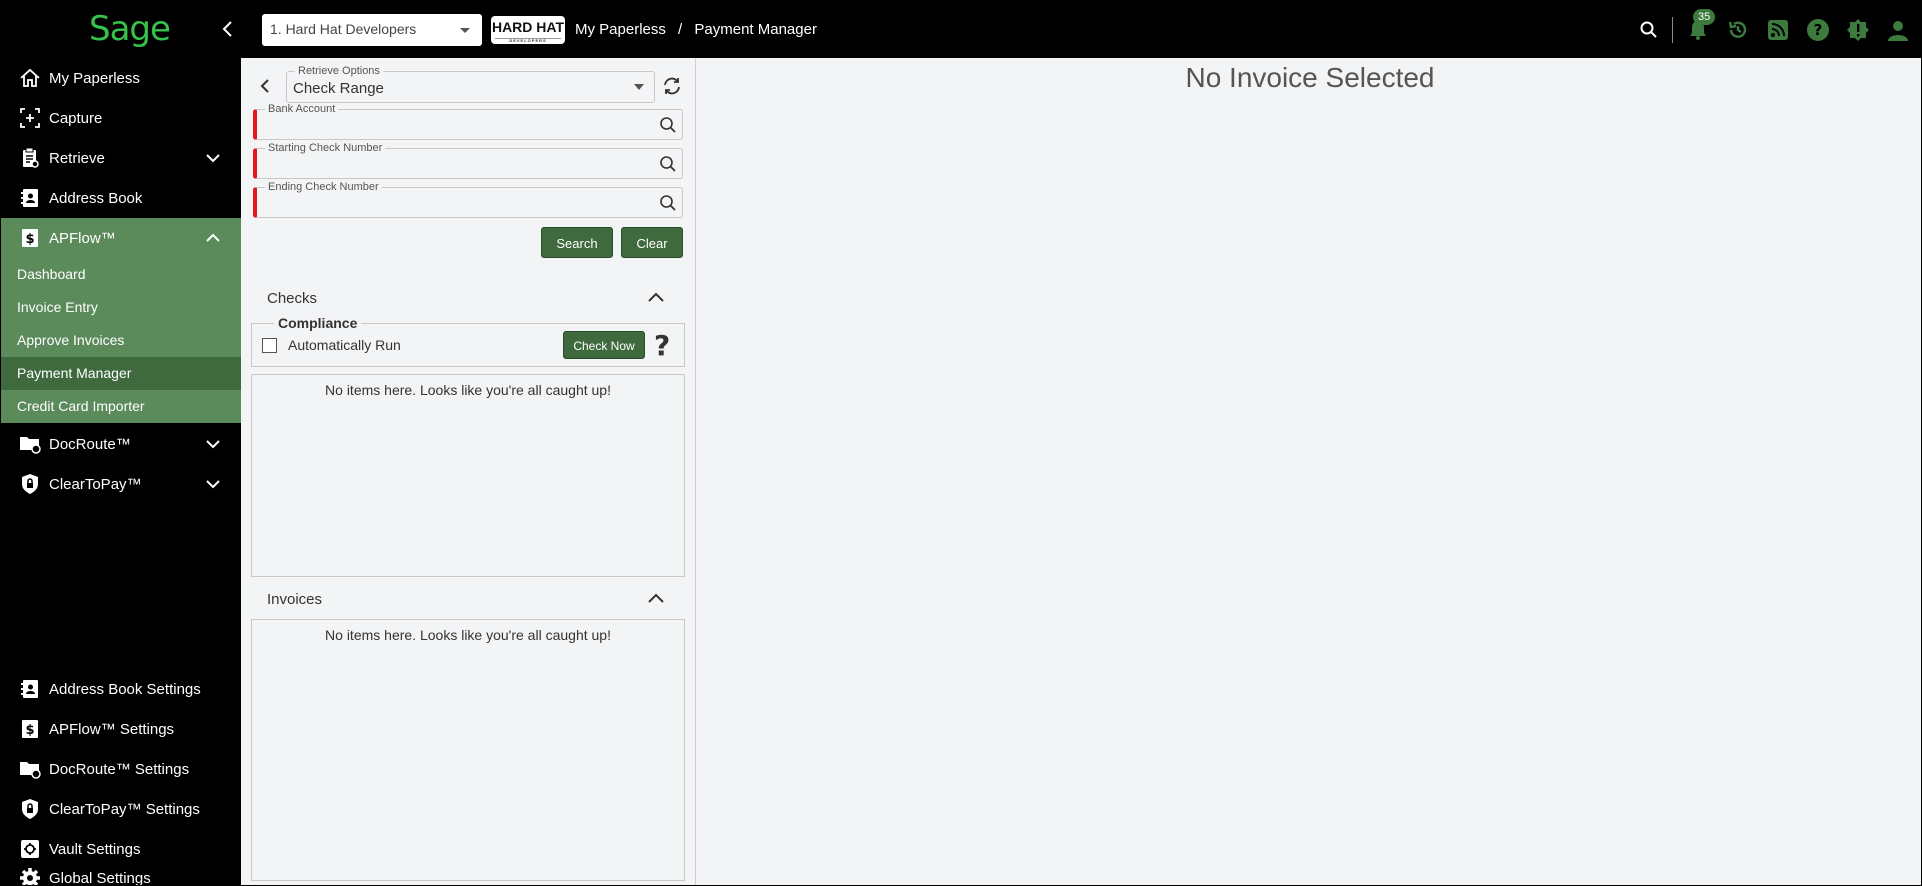 Image resolution: width=1922 pixels, height=886 pixels. I want to click on checks-section-title: Checks, so click(292, 298).